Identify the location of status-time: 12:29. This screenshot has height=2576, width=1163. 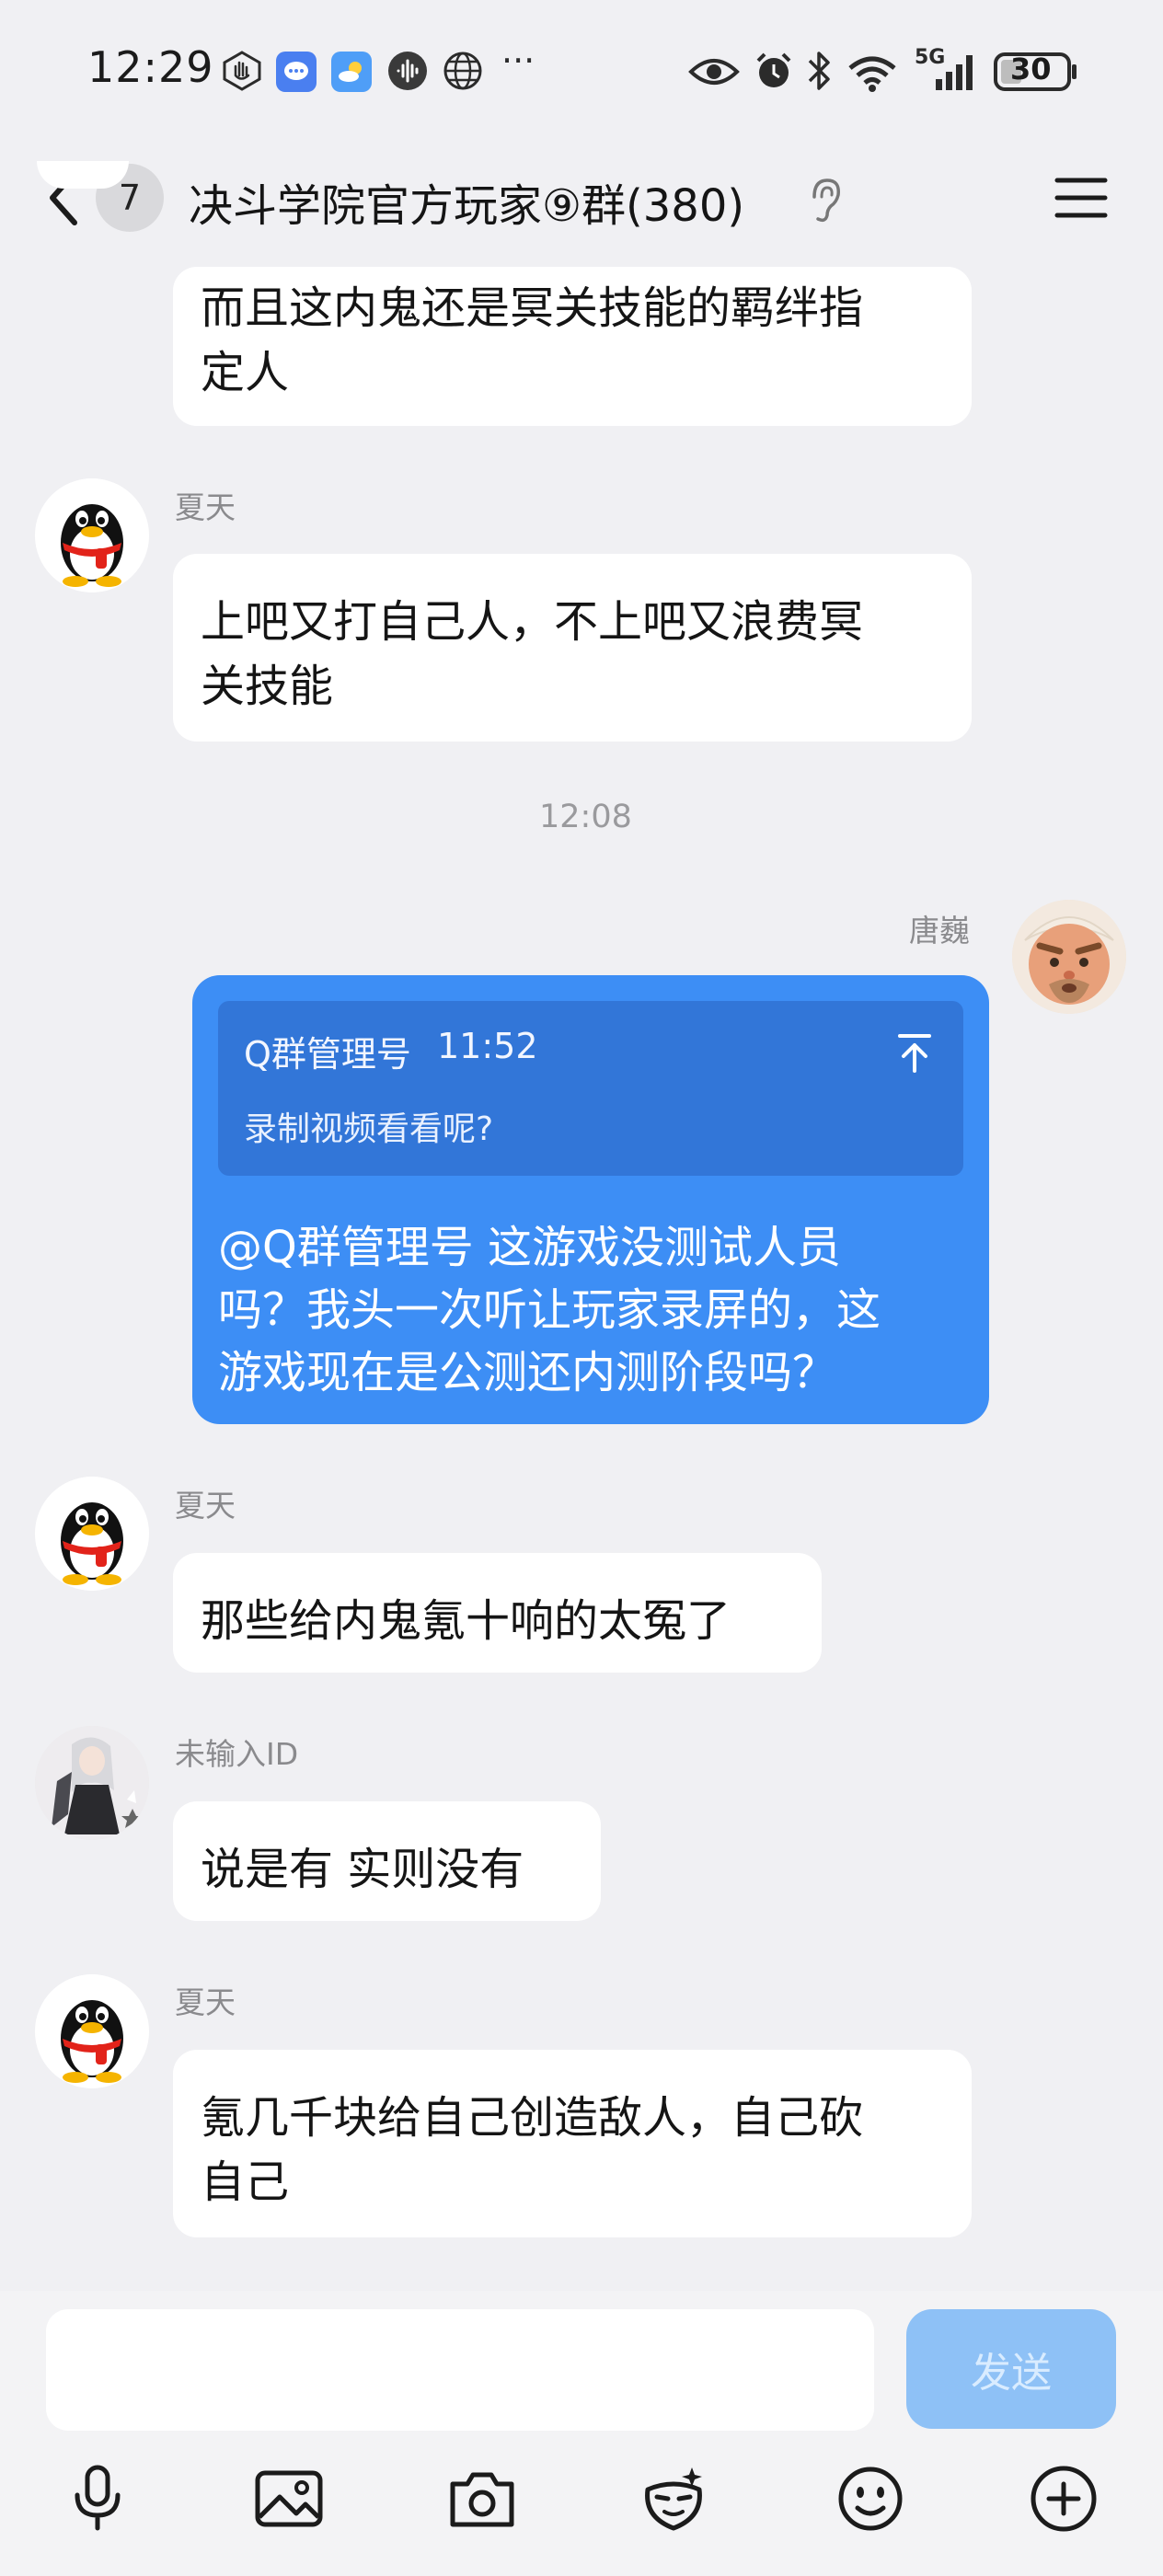
(151, 67).